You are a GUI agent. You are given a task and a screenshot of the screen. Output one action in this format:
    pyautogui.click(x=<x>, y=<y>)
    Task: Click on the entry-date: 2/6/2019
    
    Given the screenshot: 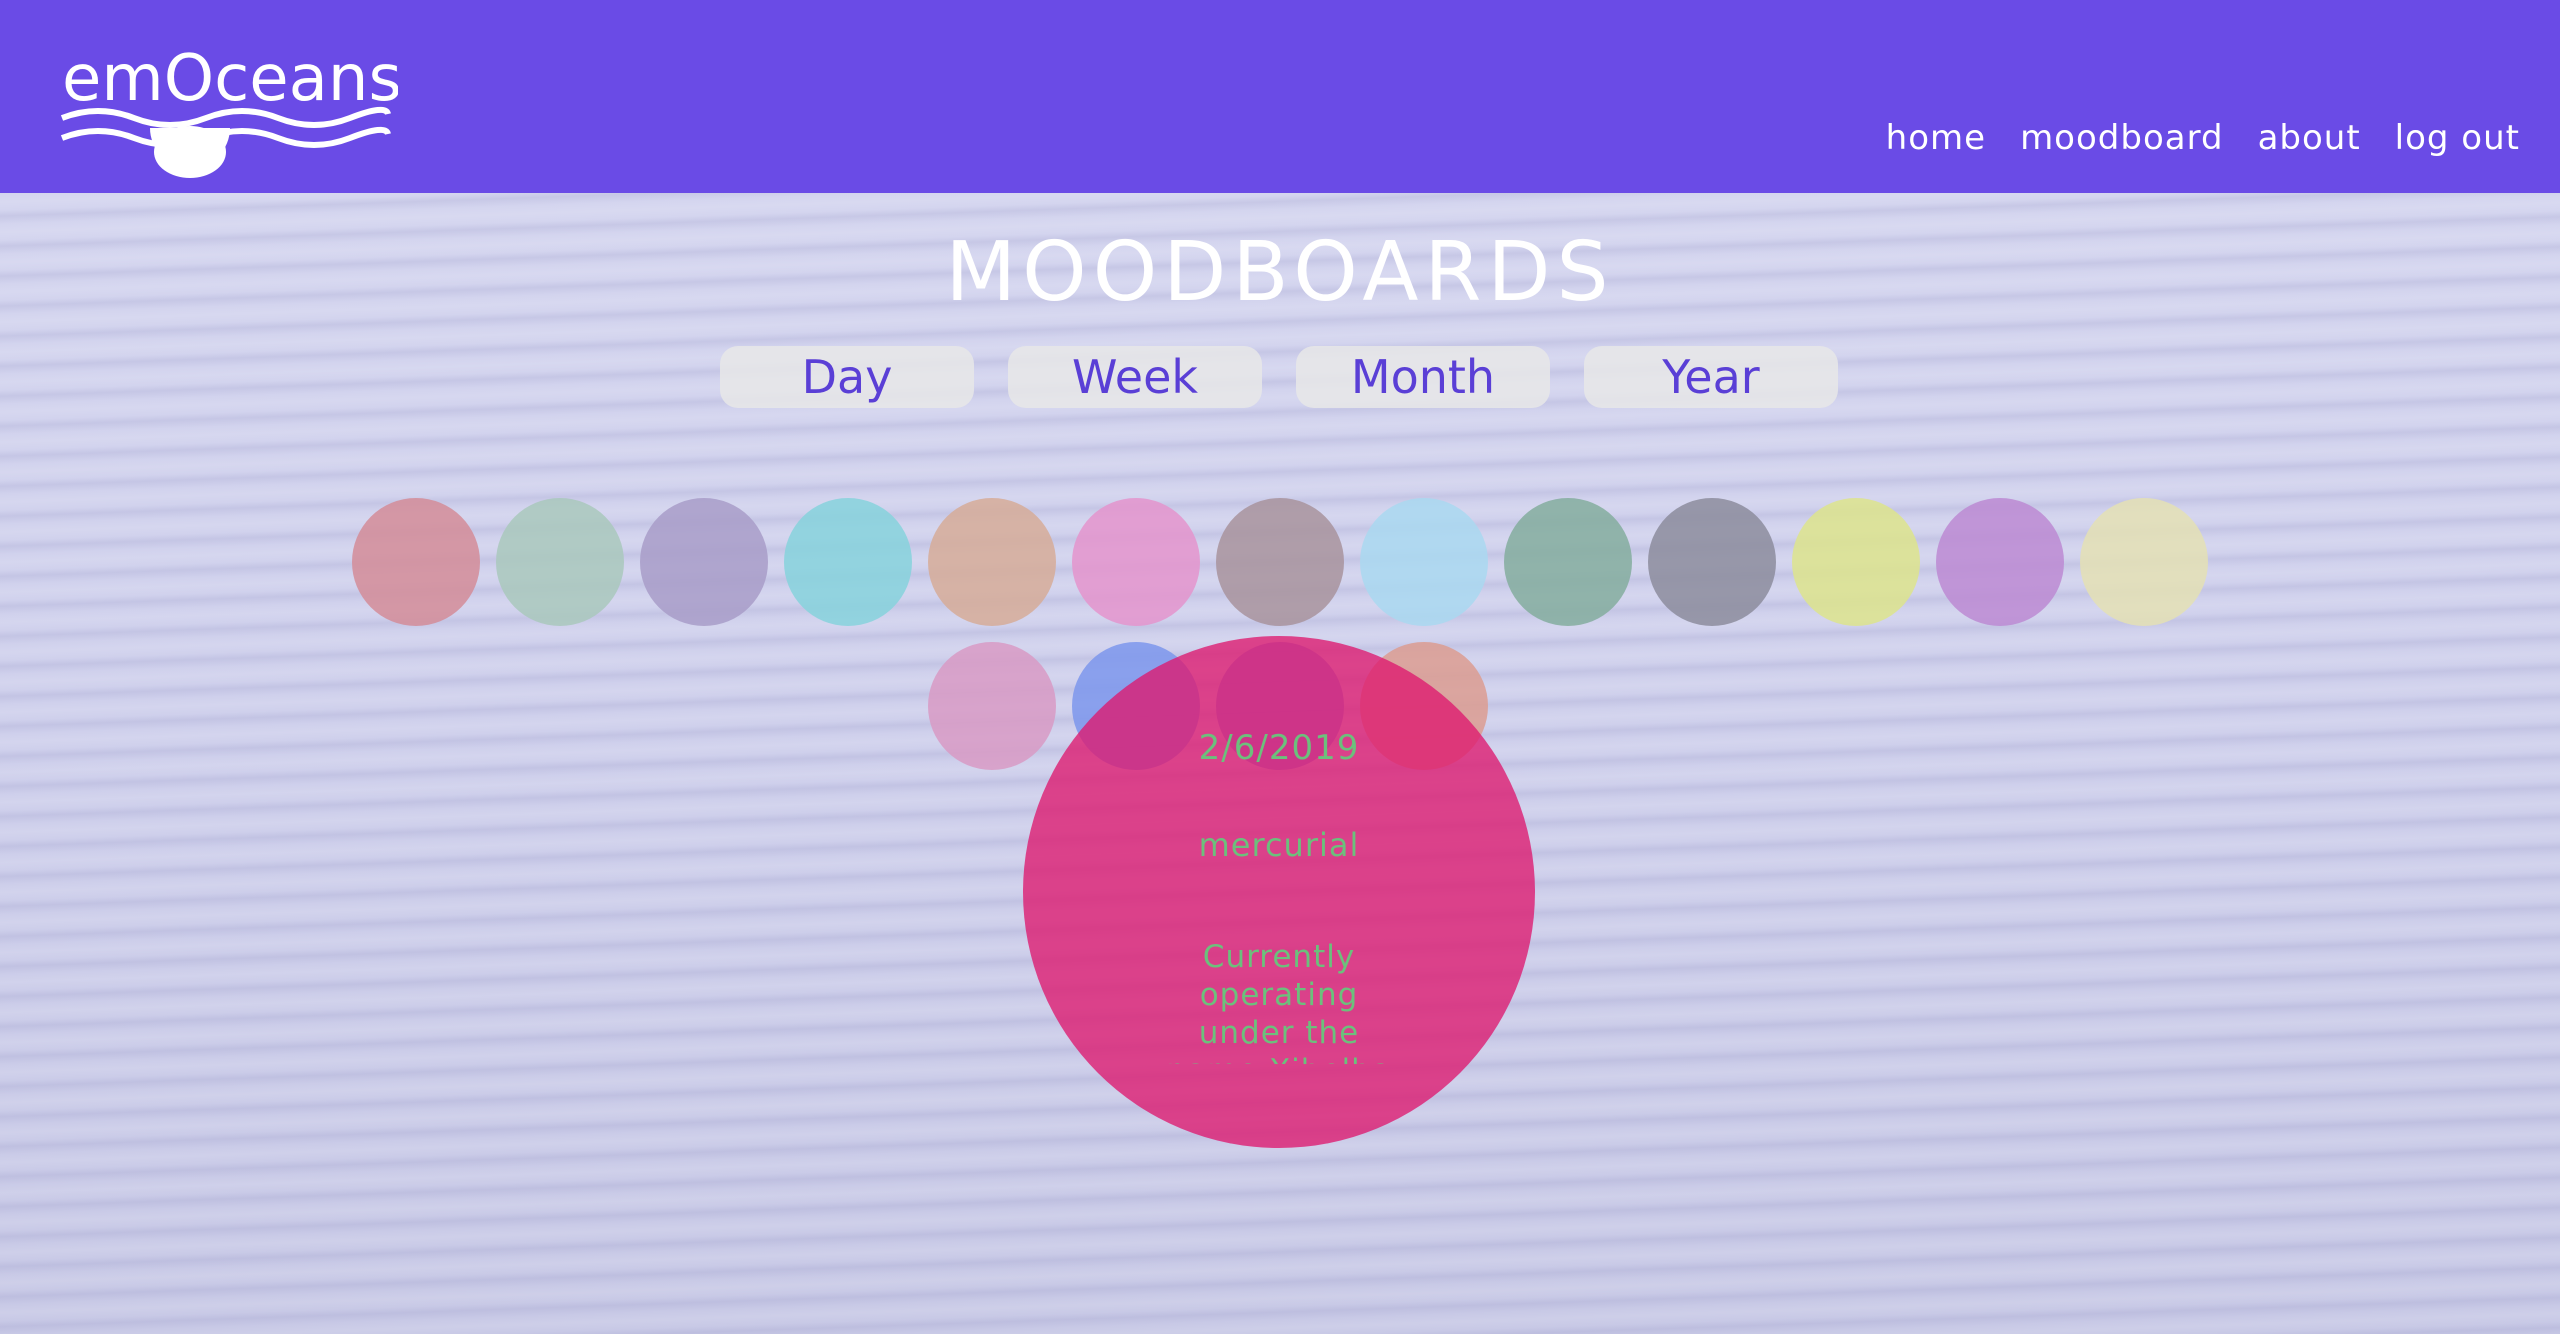 What is the action you would take?
    pyautogui.click(x=1279, y=748)
    